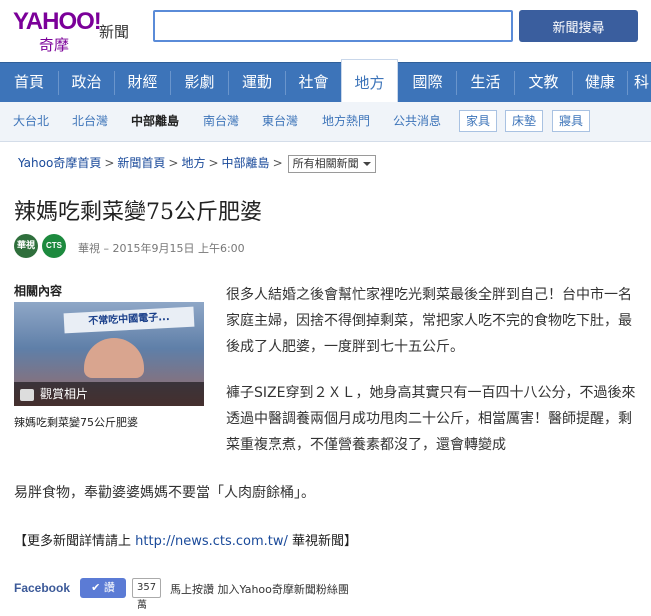 The height and width of the screenshot is (616, 651). I want to click on subnav-item-taipei: 大台北, so click(31, 120).